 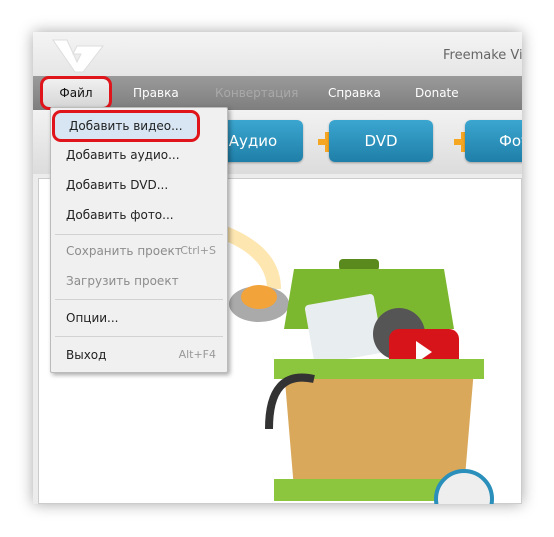 I want to click on menu-item-load-project: Загрузить проект, so click(x=139, y=281).